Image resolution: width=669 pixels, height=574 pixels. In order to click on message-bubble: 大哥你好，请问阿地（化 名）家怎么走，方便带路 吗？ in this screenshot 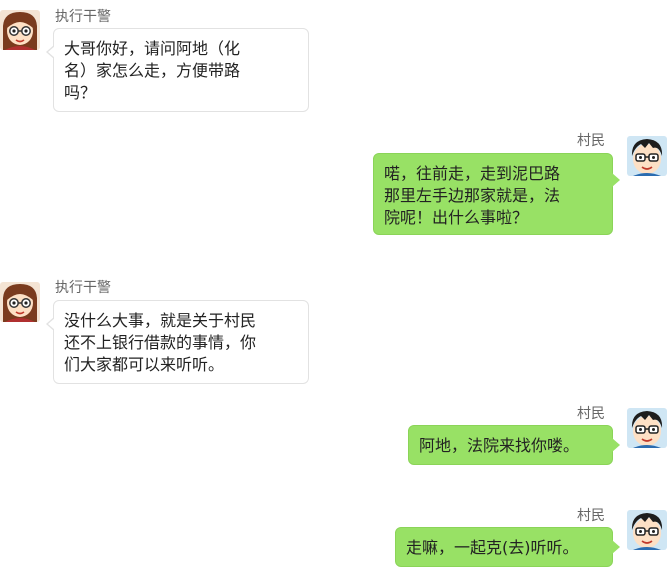, I will do `click(181, 70)`.